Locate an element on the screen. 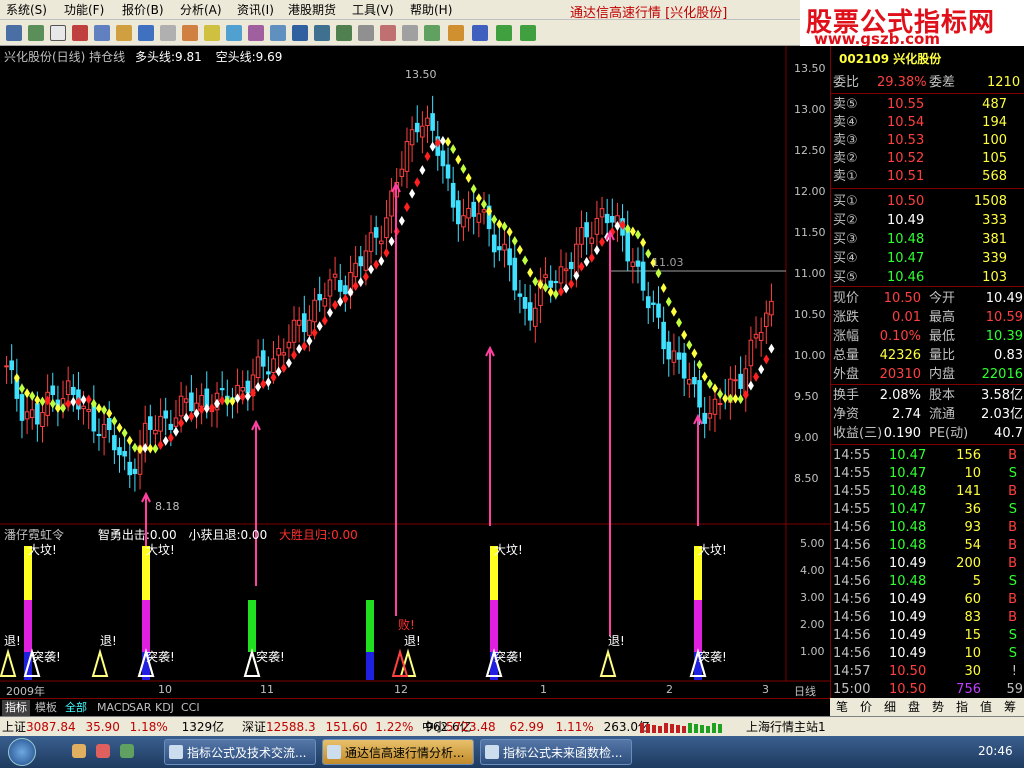 This screenshot has height=768, width=1024. stat-value: 0.190 is located at coordinates (902, 433).